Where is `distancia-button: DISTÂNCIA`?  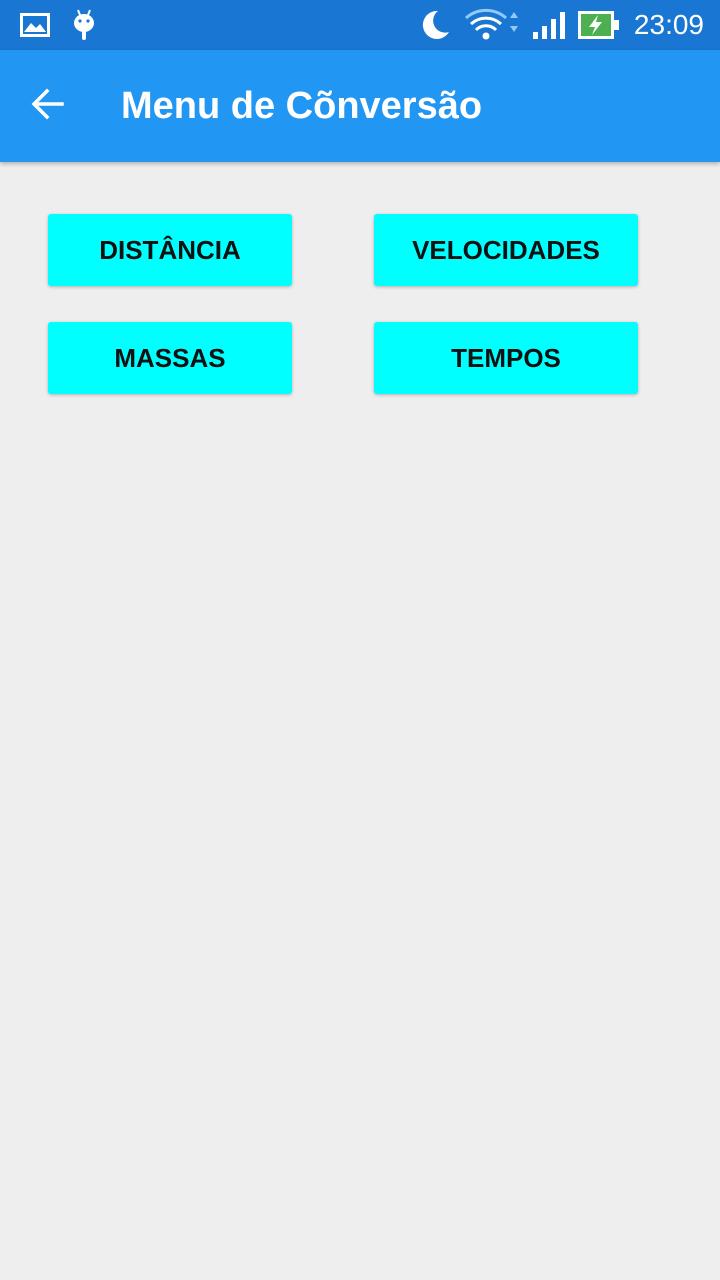
distancia-button: DISTÂNCIA is located at coordinates (170, 250).